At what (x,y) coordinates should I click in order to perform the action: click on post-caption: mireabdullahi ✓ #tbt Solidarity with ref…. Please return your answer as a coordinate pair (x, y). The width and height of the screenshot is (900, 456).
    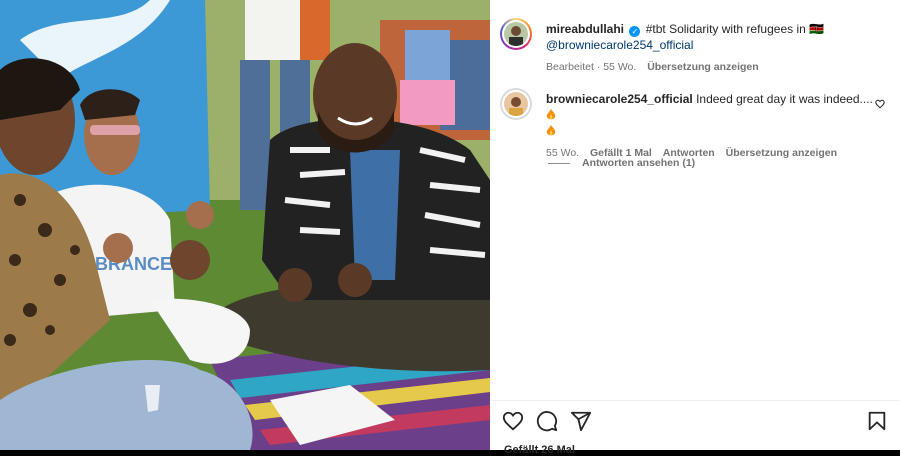
    Looking at the image, I should click on (711, 48).